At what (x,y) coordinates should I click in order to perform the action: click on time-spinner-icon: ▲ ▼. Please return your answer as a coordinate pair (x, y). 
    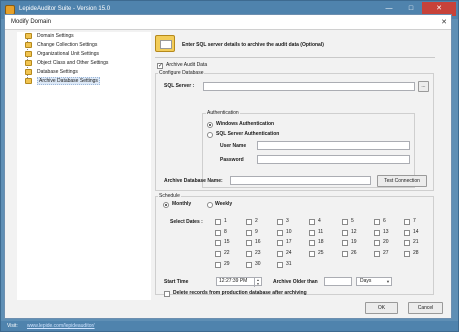
    Looking at the image, I should click on (257, 282).